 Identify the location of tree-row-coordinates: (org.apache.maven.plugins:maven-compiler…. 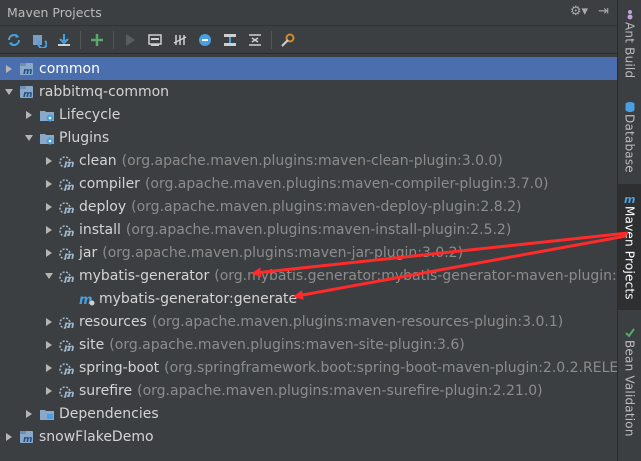
(346, 183).